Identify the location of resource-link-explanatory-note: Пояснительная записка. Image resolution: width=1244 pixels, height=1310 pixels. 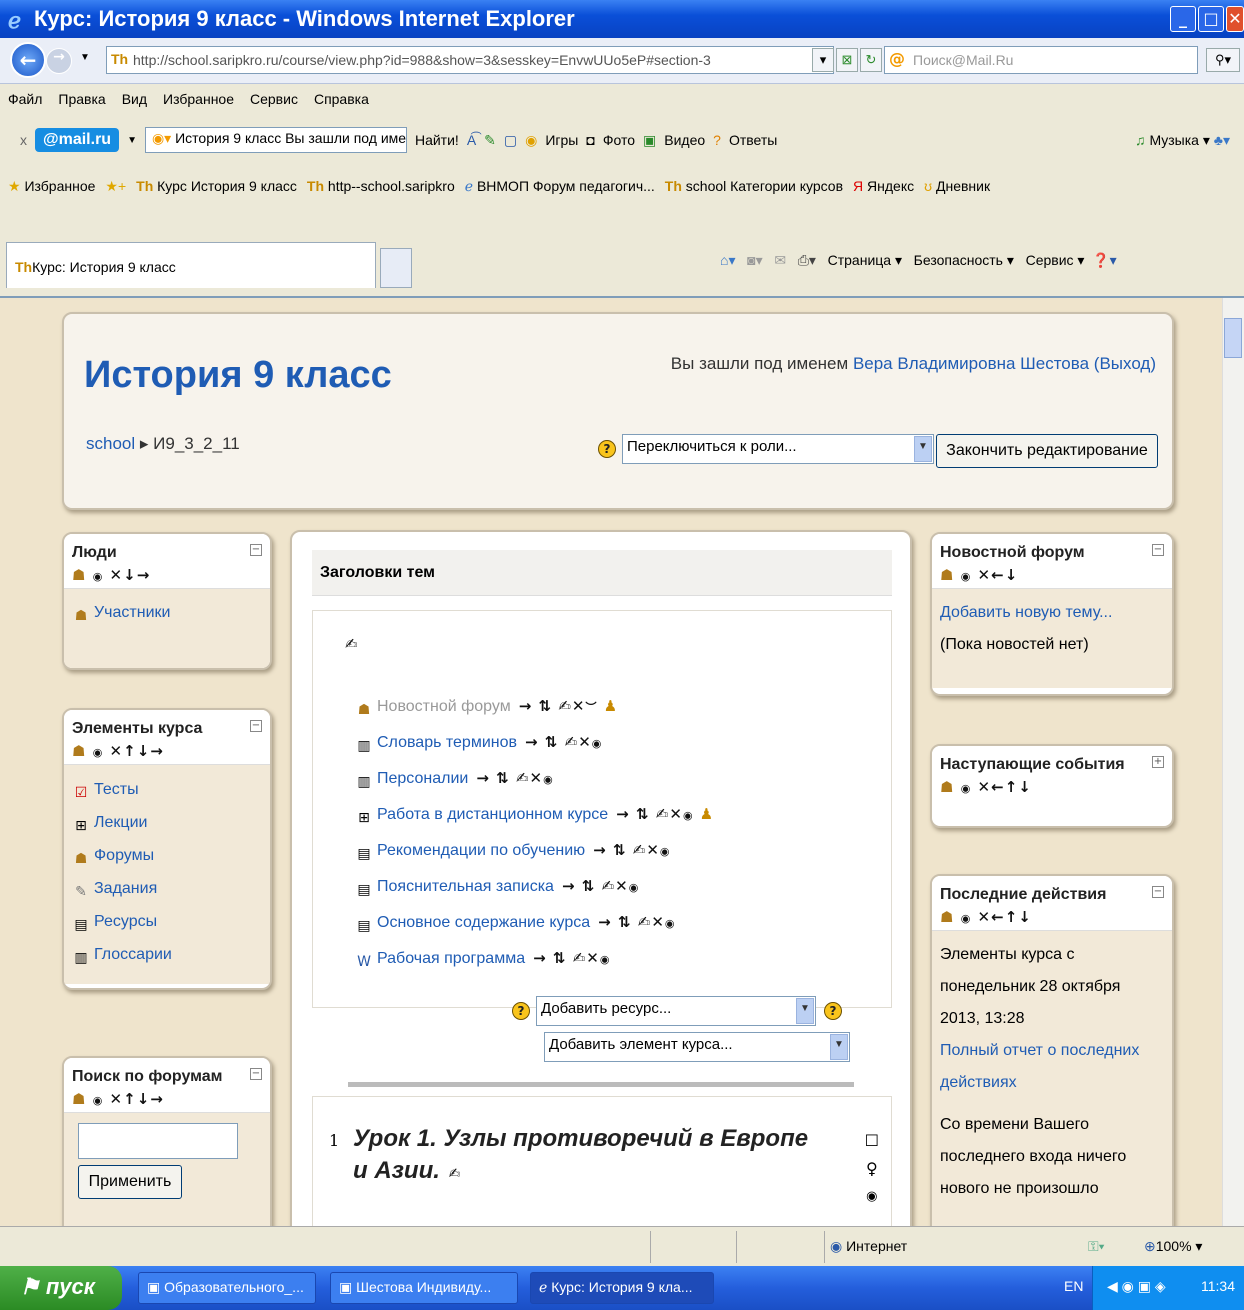
(465, 886).